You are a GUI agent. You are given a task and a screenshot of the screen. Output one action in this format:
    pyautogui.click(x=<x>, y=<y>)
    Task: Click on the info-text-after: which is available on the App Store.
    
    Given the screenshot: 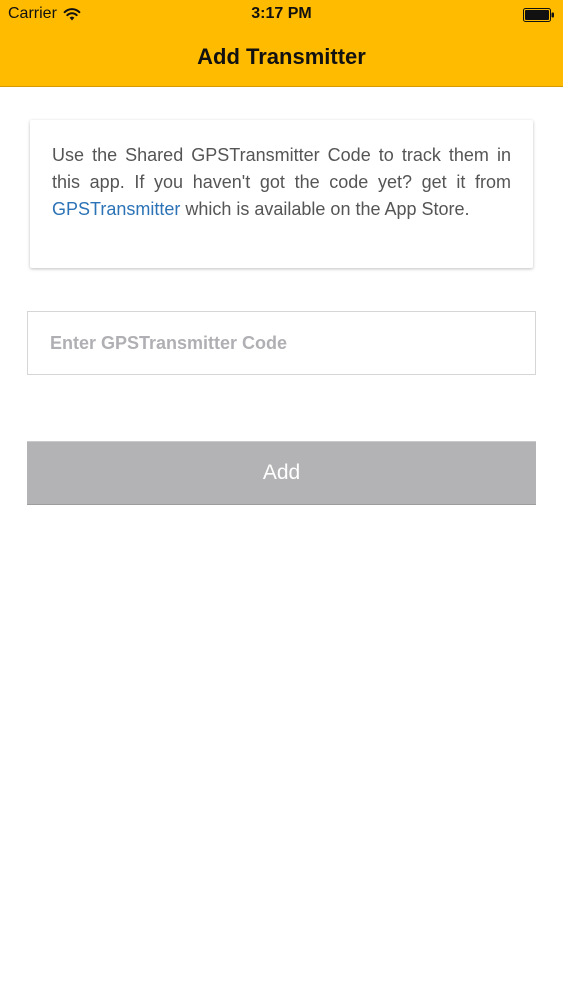 What is the action you would take?
    pyautogui.click(x=325, y=209)
    